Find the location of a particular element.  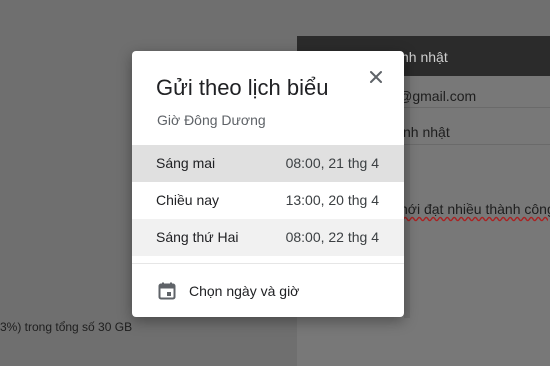

close-icon is located at coordinates (376, 77).